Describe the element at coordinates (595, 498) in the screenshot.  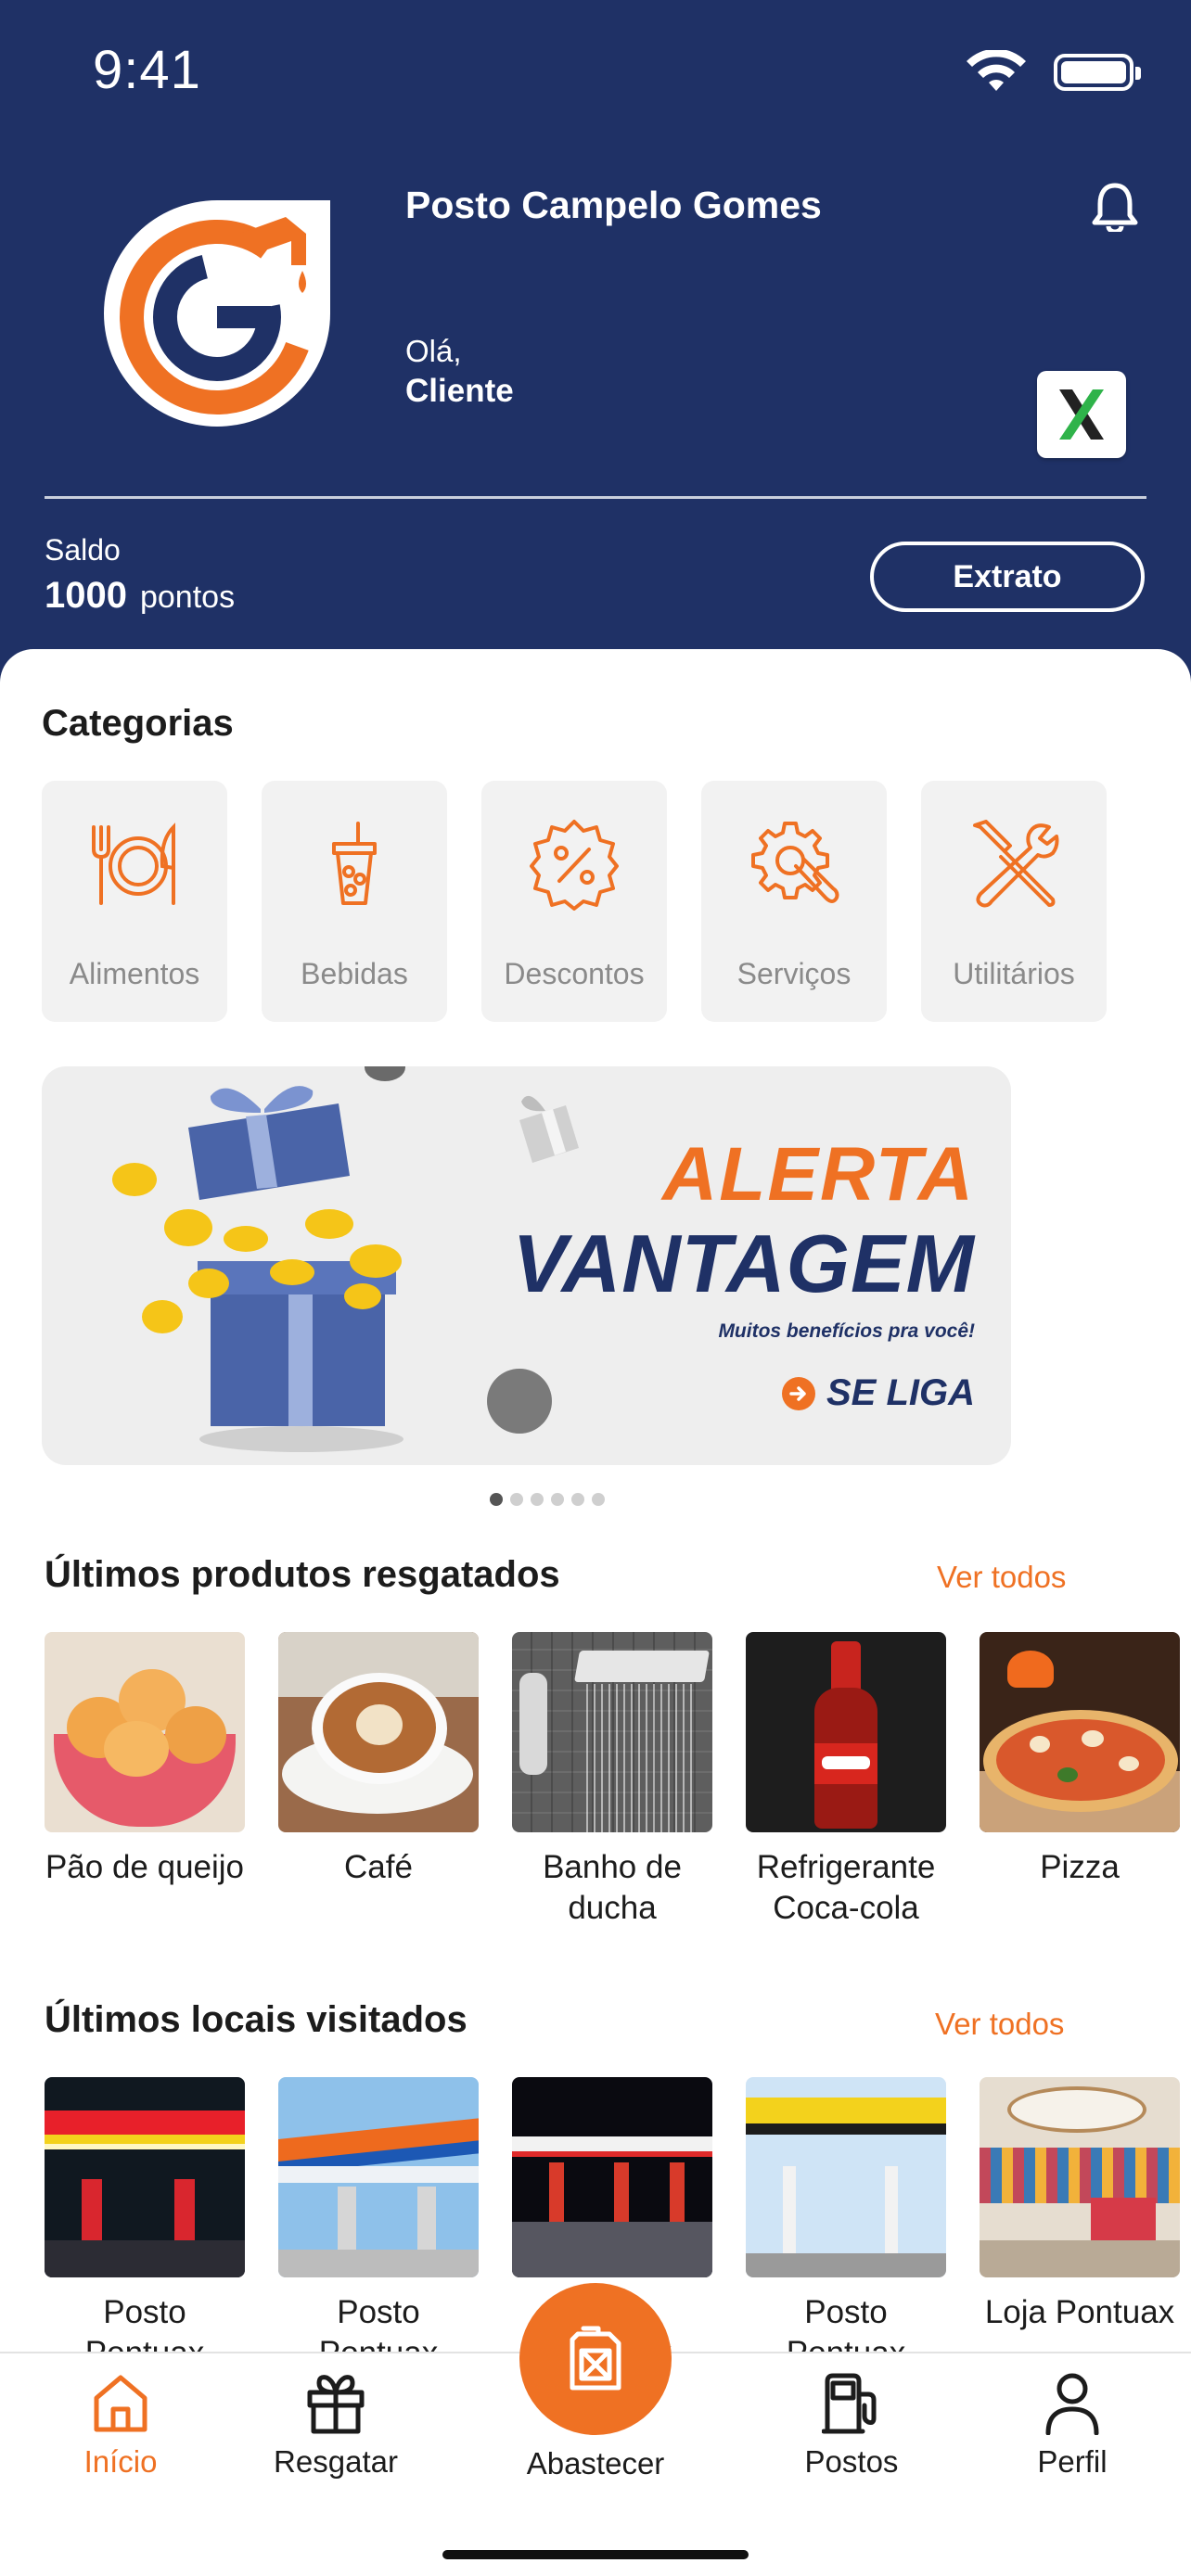
I see `header-divider` at that location.